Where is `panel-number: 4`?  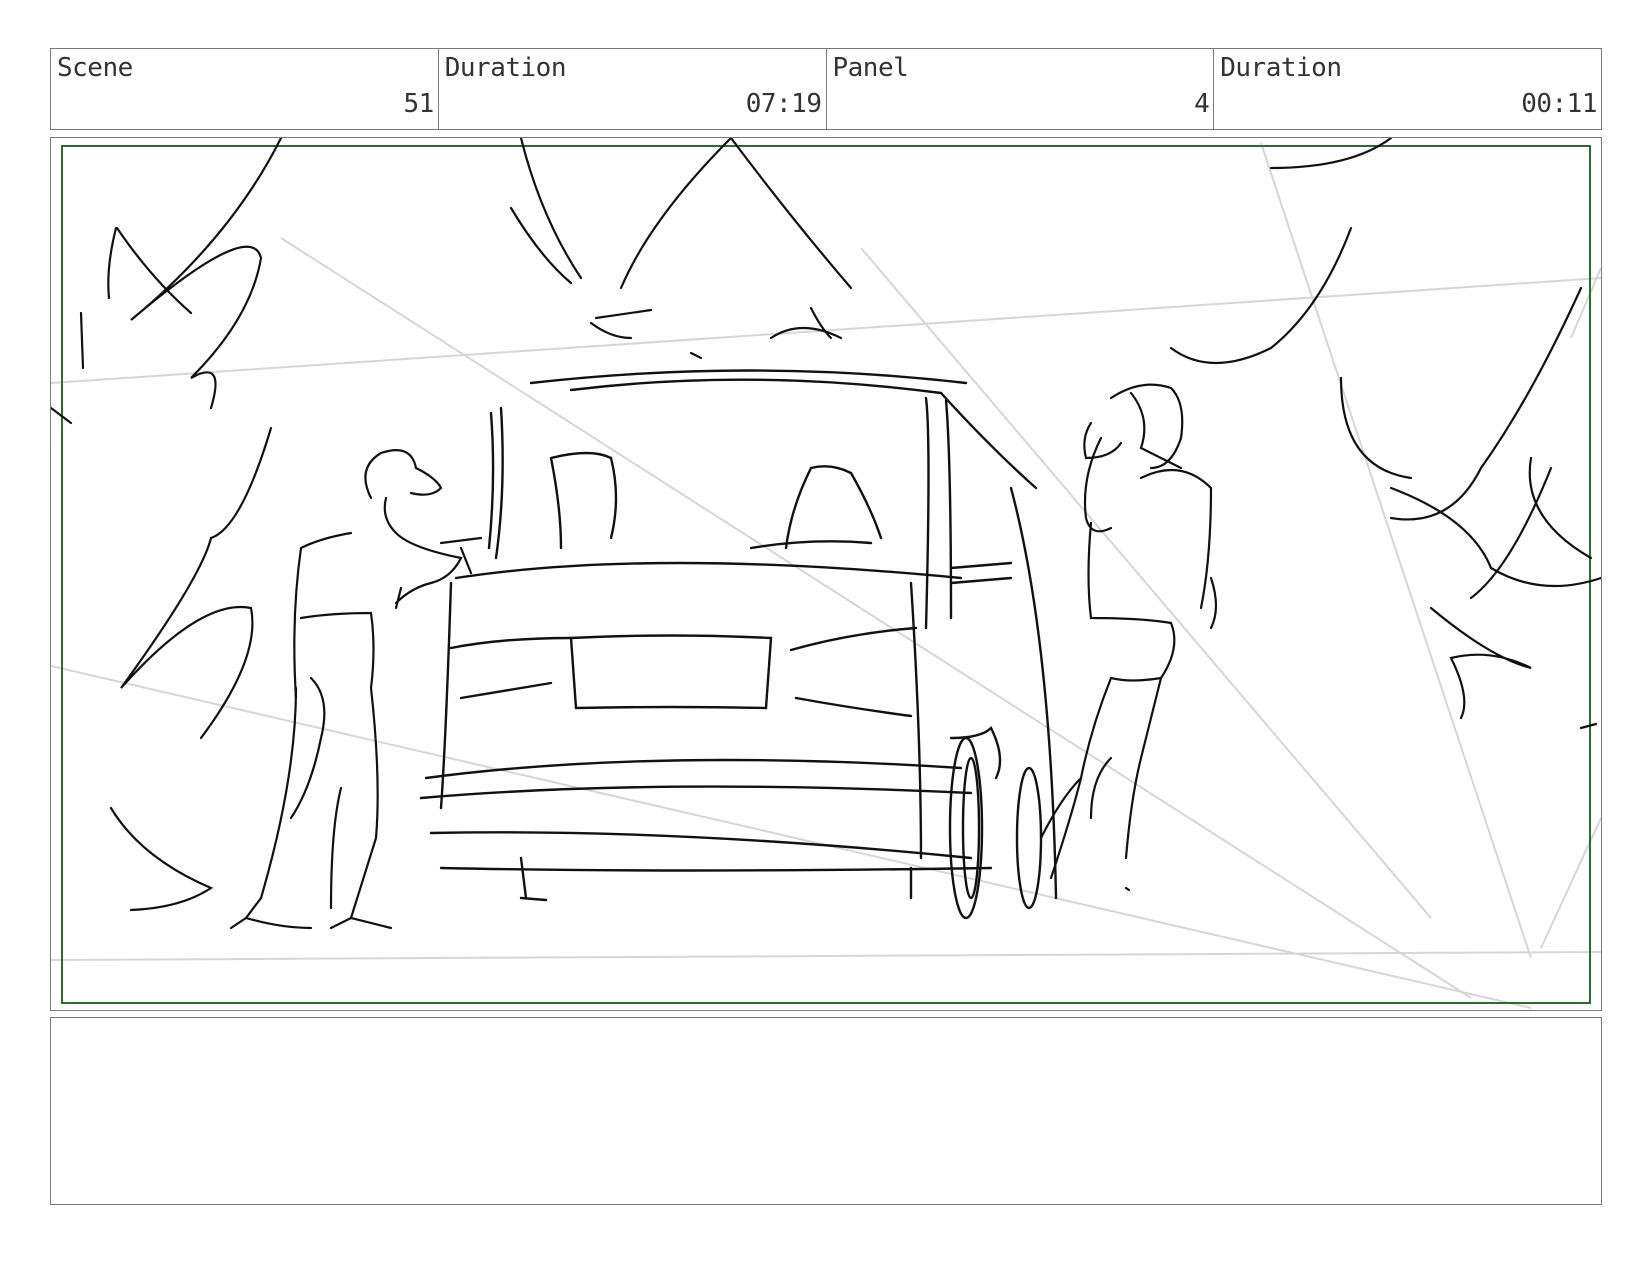 panel-number: 4 is located at coordinates (1202, 104).